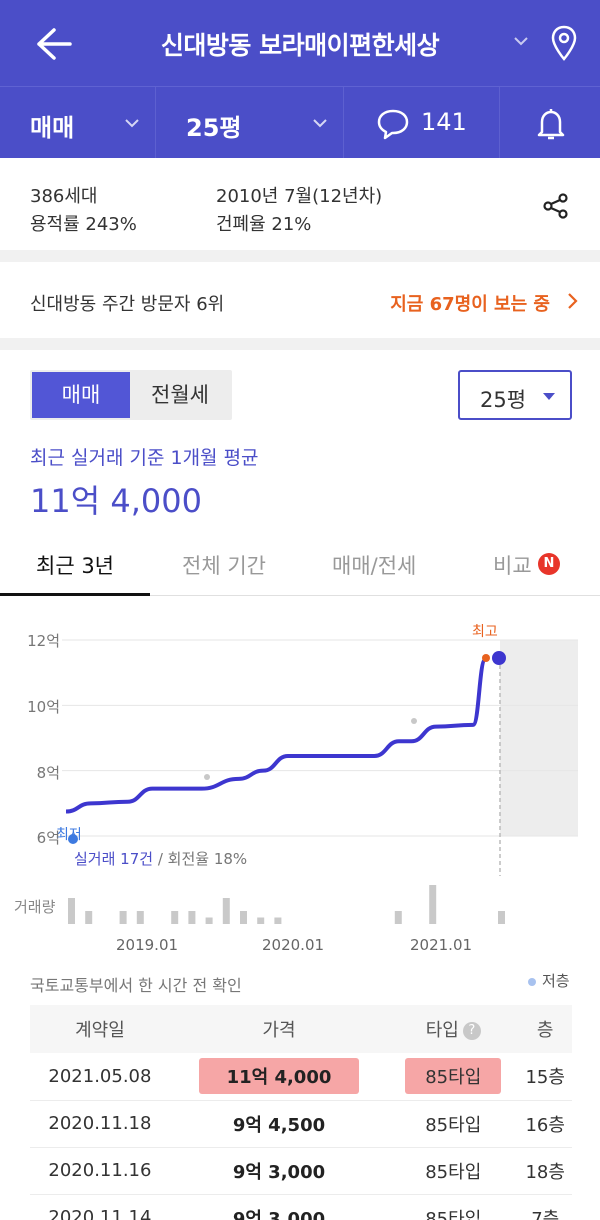 The image size is (600, 1220). I want to click on arrow-left-icon, so click(54, 44).